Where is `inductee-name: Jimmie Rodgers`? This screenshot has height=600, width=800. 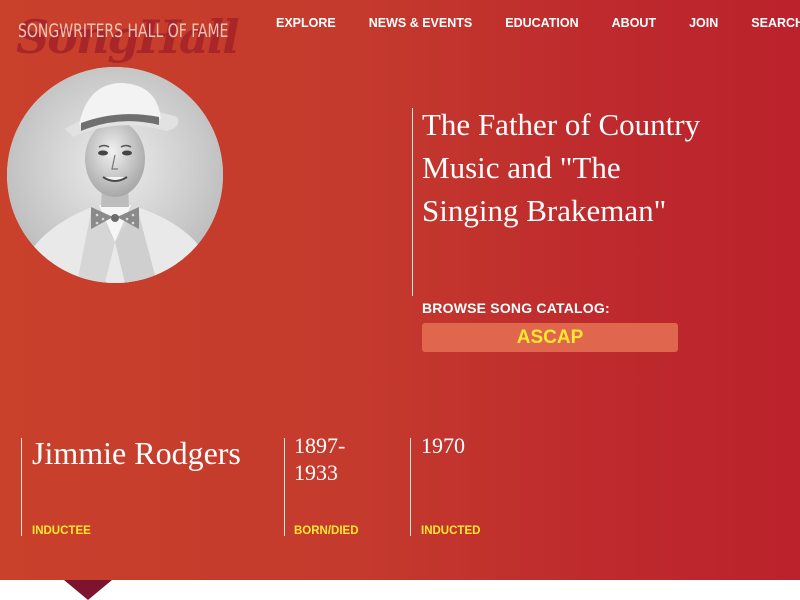 inductee-name: Jimmie Rodgers is located at coordinates (136, 453).